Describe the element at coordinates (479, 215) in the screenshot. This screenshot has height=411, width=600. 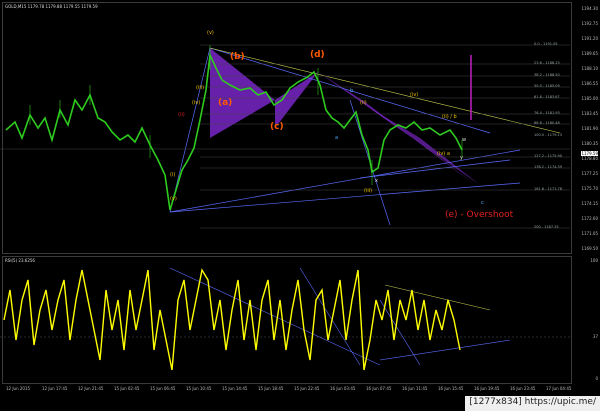
I see `wave-e-overshoot-label: (e) - Overshoot` at that location.